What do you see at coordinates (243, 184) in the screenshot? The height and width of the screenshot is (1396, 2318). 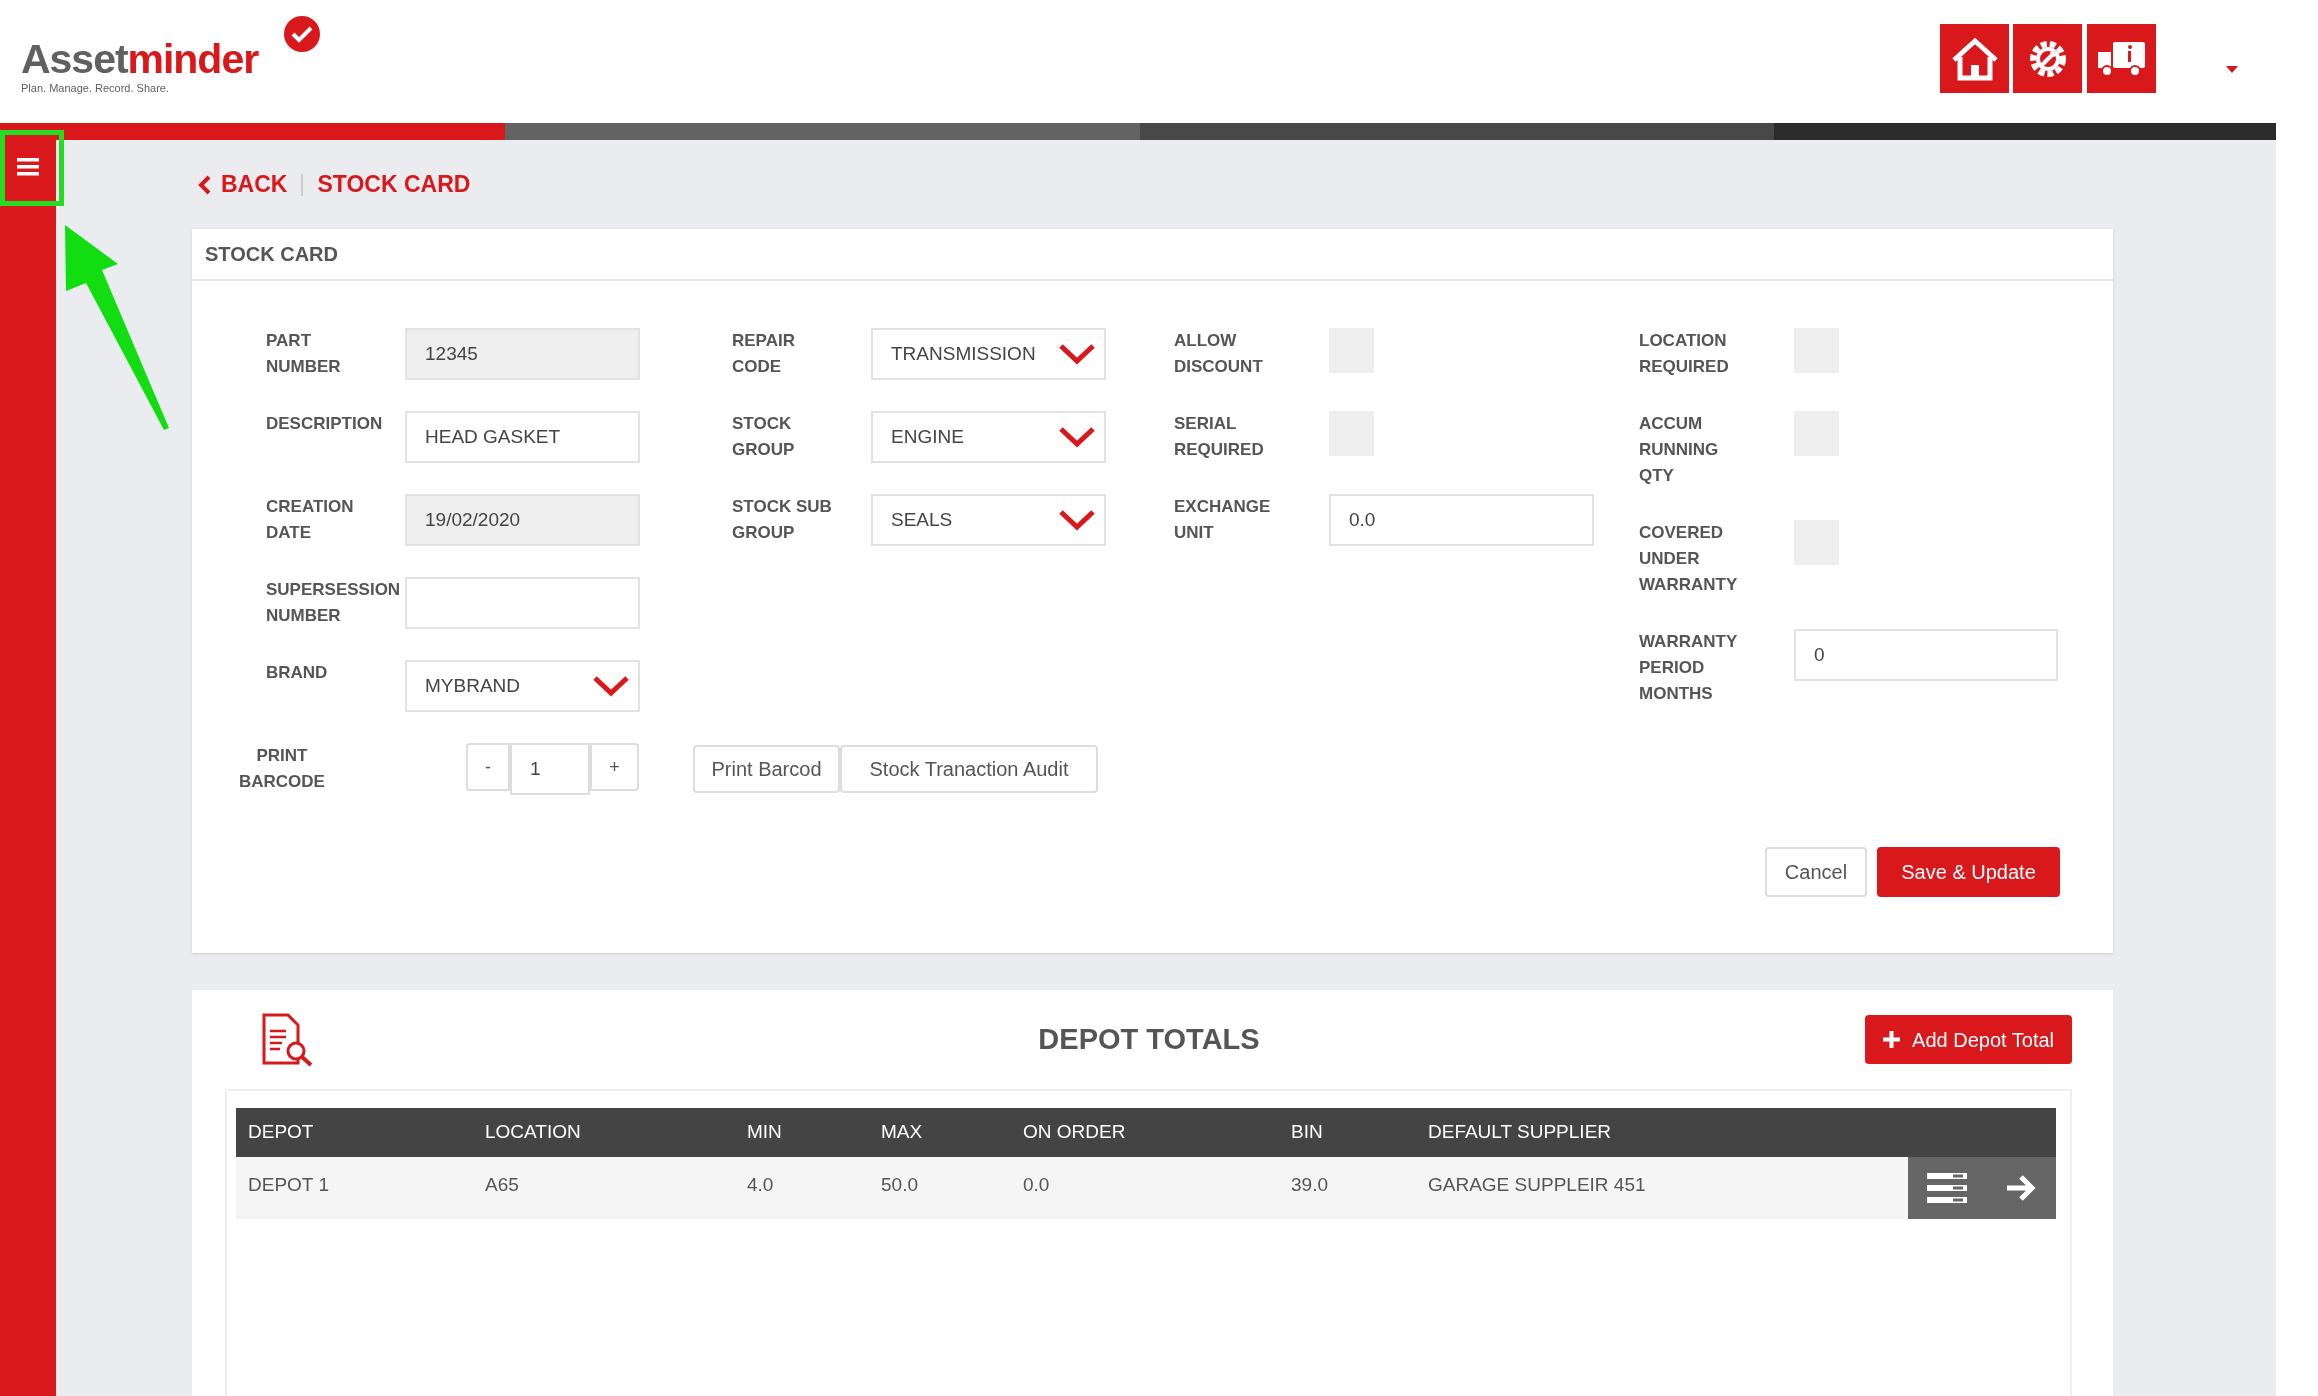 I see `back-link: BACK` at bounding box center [243, 184].